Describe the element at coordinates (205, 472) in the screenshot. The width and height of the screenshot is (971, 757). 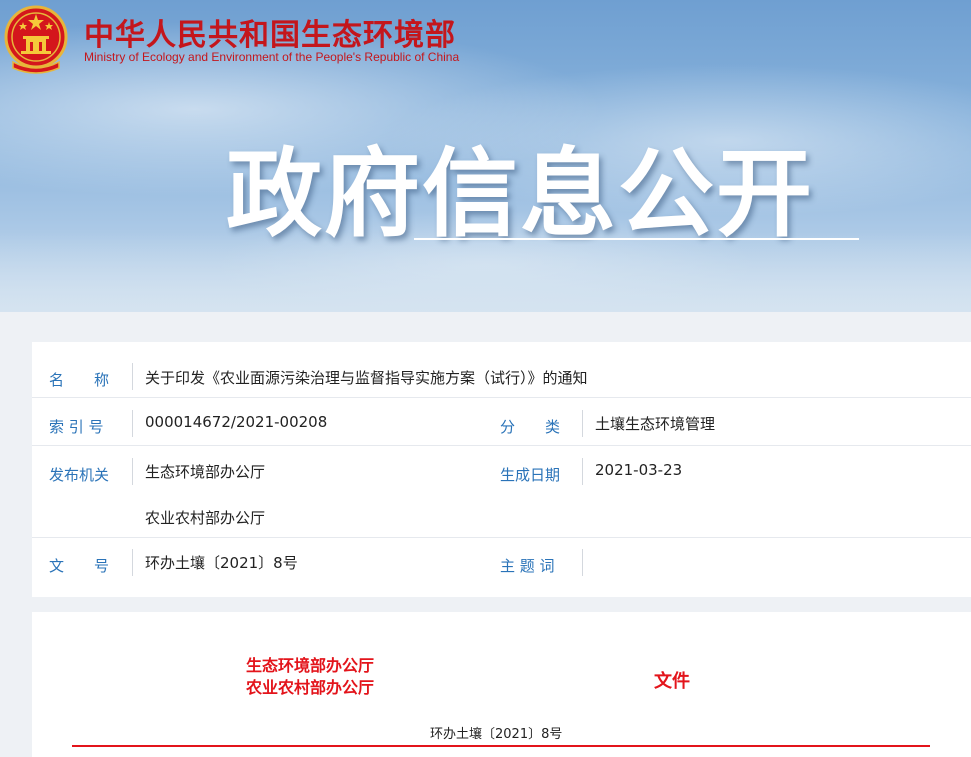
I see `issuer-value-1: 生态环境部办公厅` at that location.